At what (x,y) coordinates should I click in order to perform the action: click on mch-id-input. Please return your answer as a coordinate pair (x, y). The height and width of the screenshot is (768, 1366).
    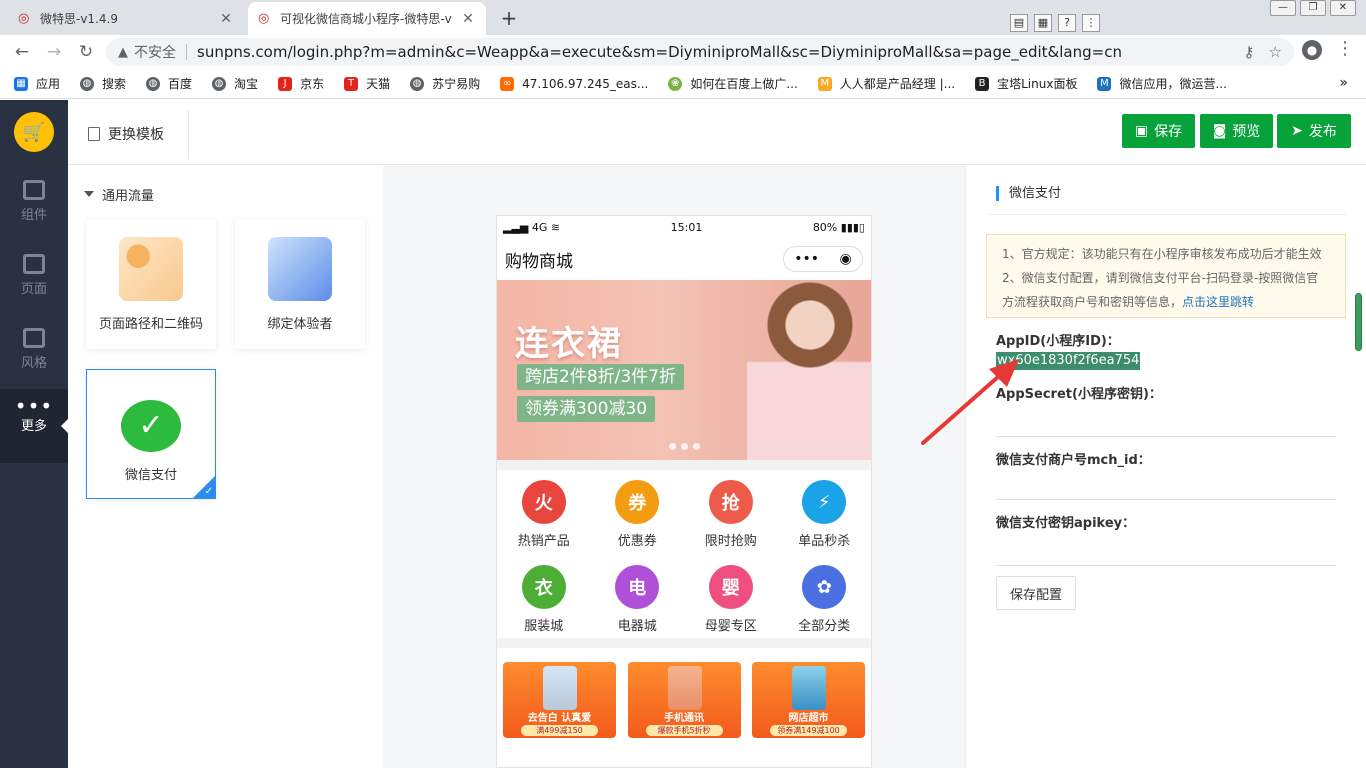
    Looking at the image, I should click on (1166, 499).